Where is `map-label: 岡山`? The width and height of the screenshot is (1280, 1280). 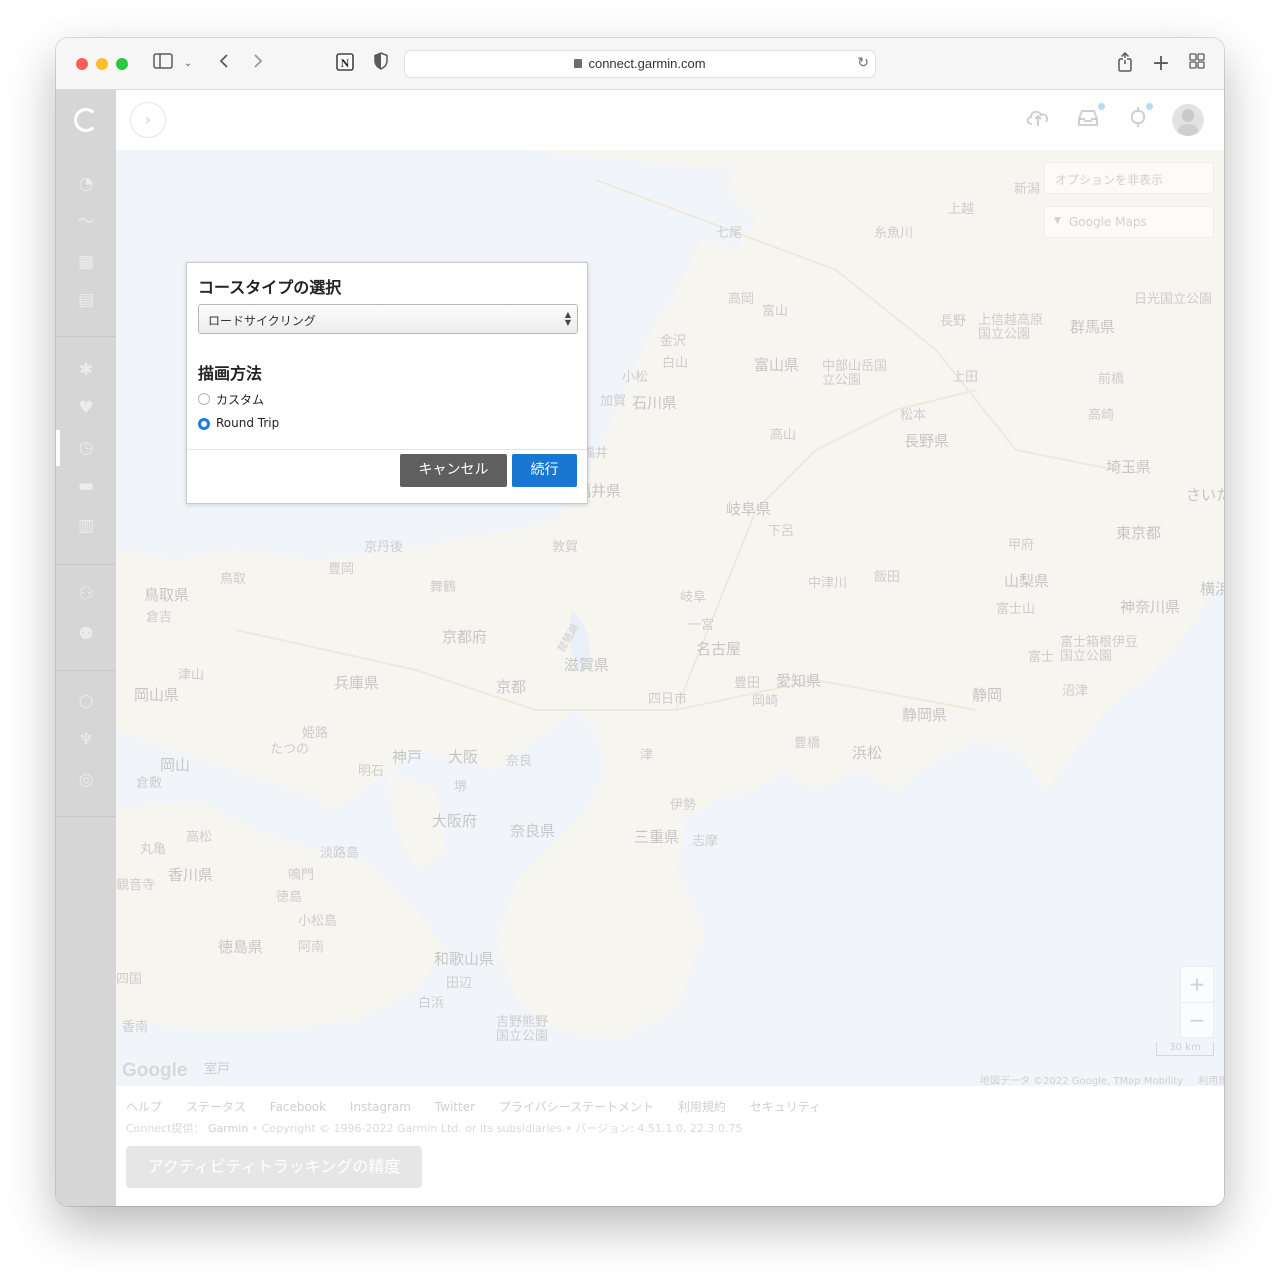
map-label: 岡山 is located at coordinates (175, 765).